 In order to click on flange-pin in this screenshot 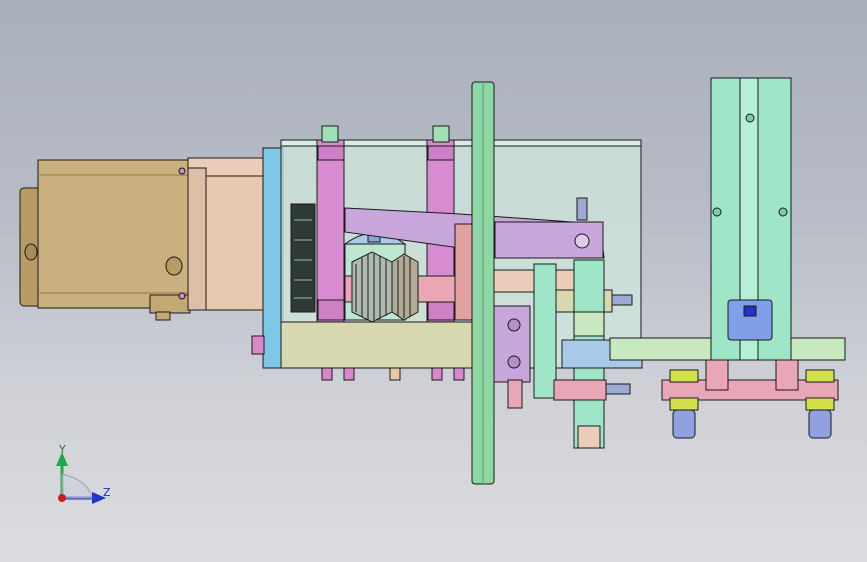, I will do `click(258, 345)`.